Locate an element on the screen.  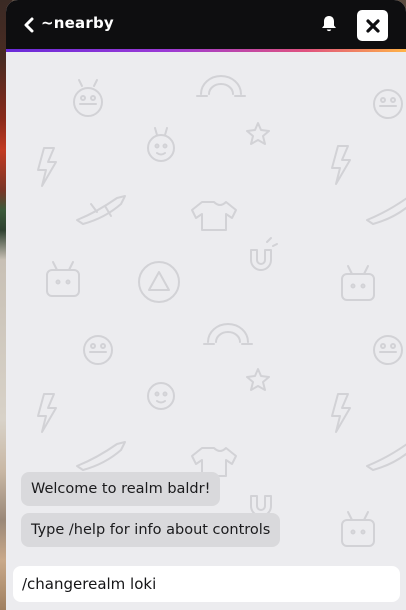
close-icon is located at coordinates (372, 25).